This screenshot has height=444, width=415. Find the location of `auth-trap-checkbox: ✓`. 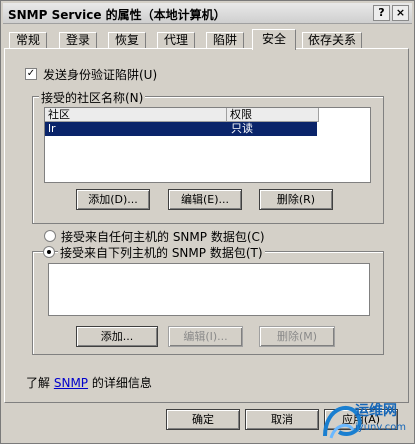

auth-trap-checkbox: ✓ is located at coordinates (31, 74).